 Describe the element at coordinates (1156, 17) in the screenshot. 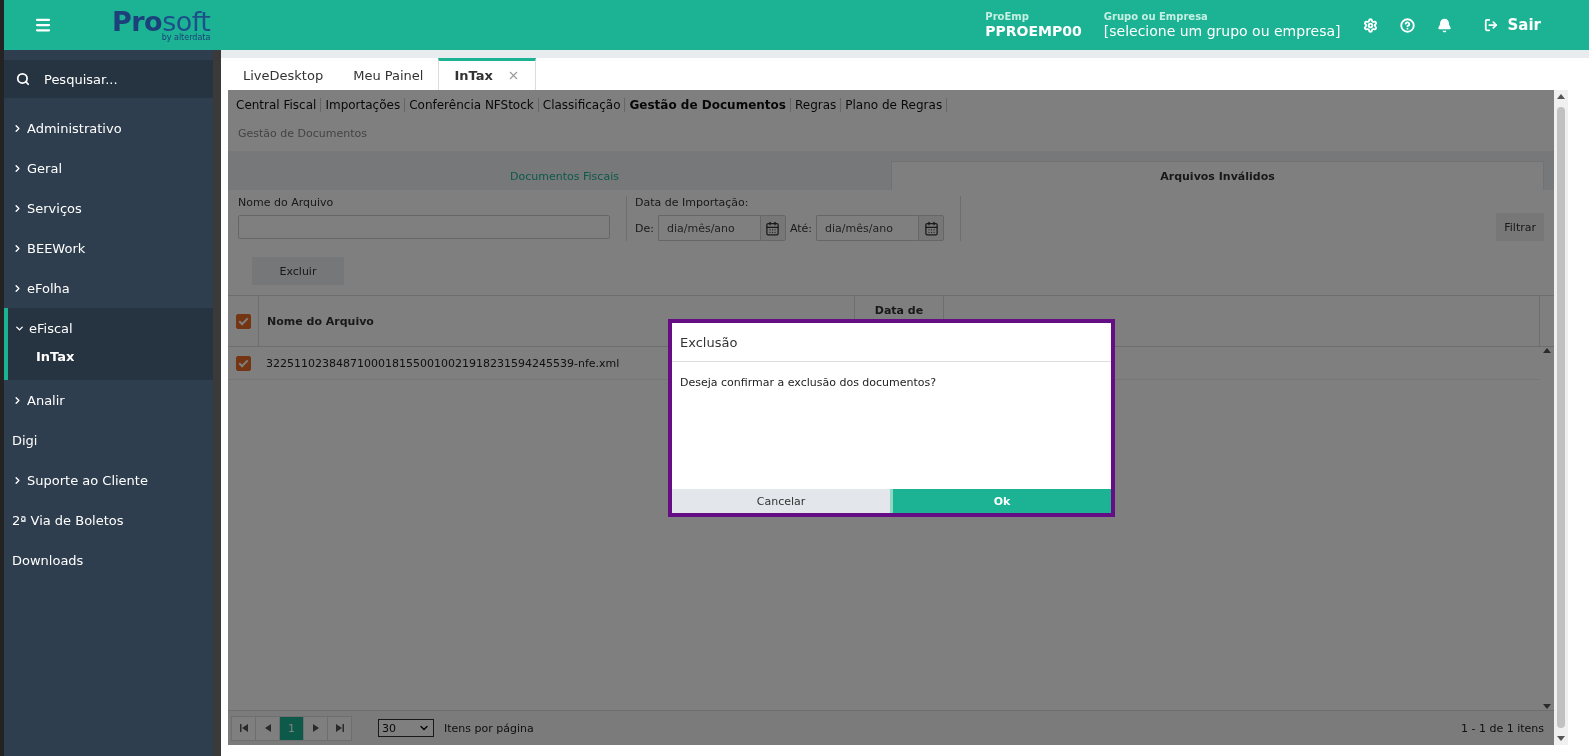

I see `group-label: Grupo ou Empresa` at that location.